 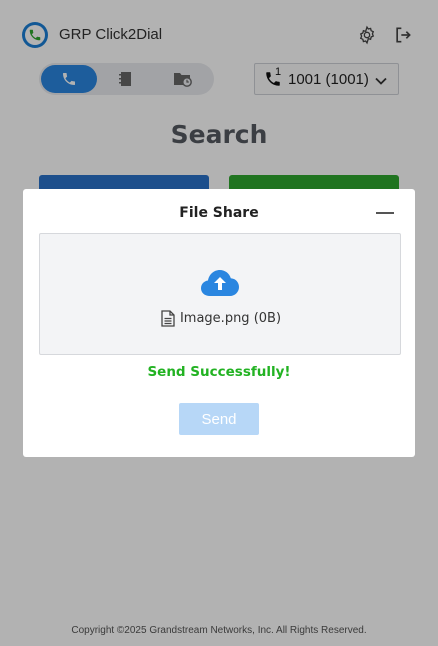 What do you see at coordinates (219, 419) in the screenshot?
I see `send-button: Send` at bounding box center [219, 419].